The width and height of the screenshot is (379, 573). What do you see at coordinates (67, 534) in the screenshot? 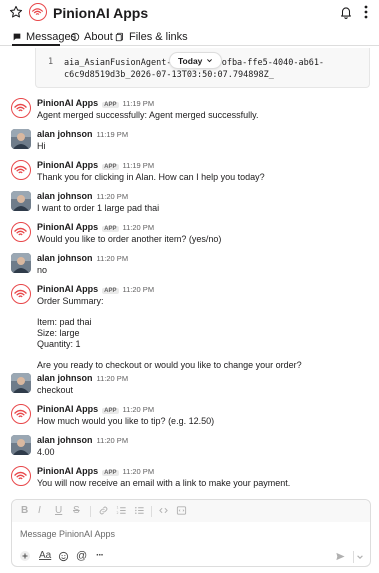
I see `message-input: Message PinionAI Apps` at bounding box center [67, 534].